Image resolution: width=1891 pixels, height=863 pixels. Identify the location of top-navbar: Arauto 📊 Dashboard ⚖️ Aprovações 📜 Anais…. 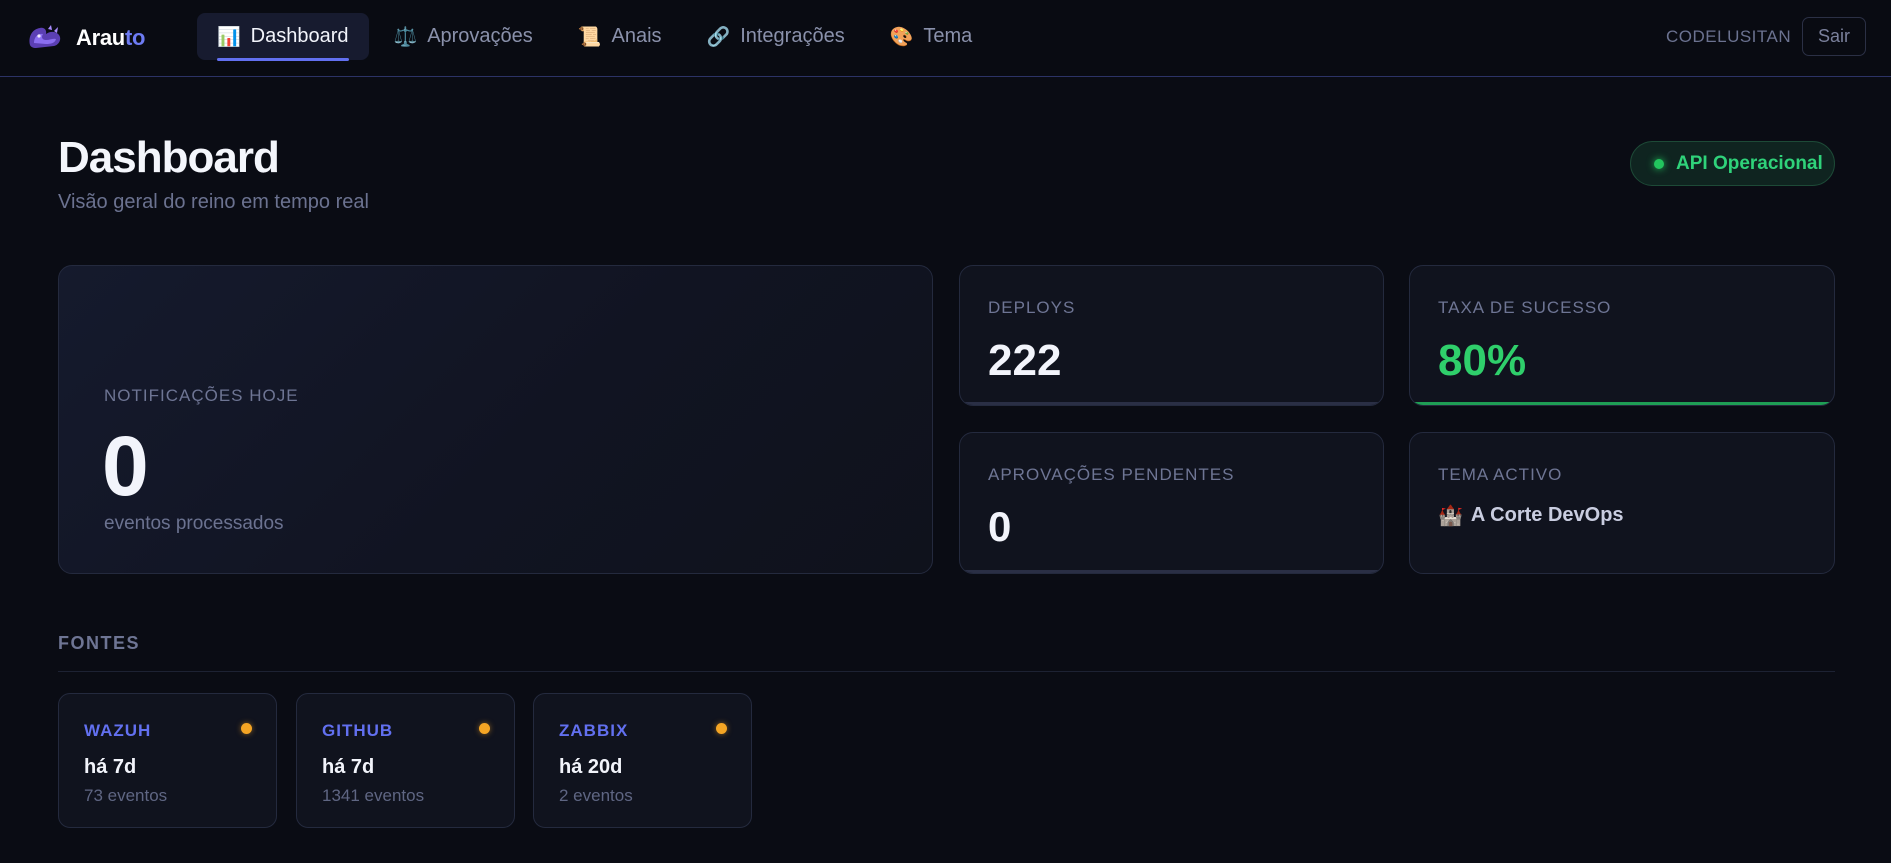
(945, 38).